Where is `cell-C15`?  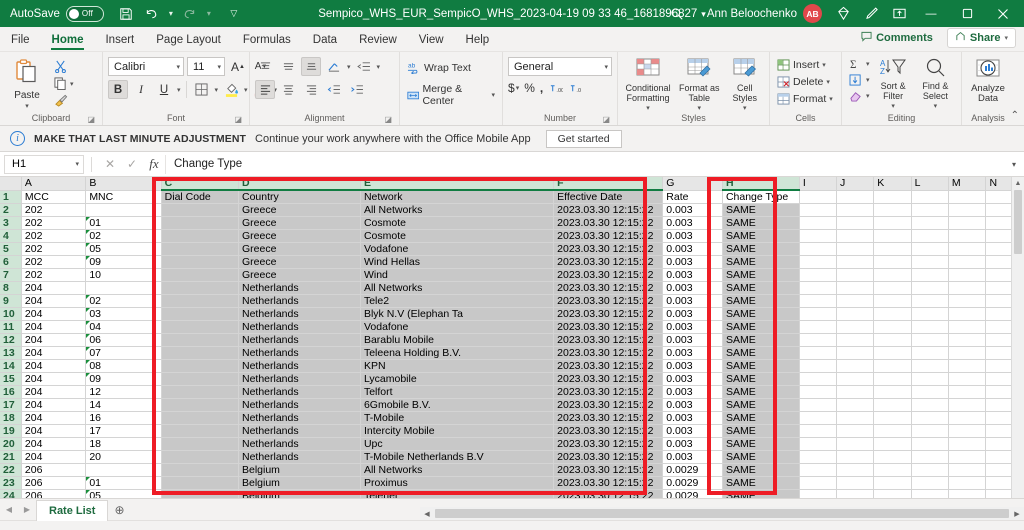 cell-C15 is located at coordinates (200, 379).